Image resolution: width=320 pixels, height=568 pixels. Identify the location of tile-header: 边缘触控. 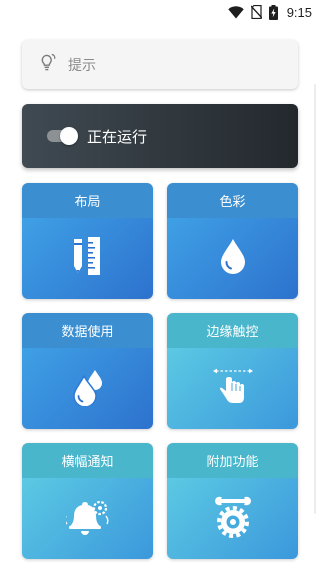
(232, 330).